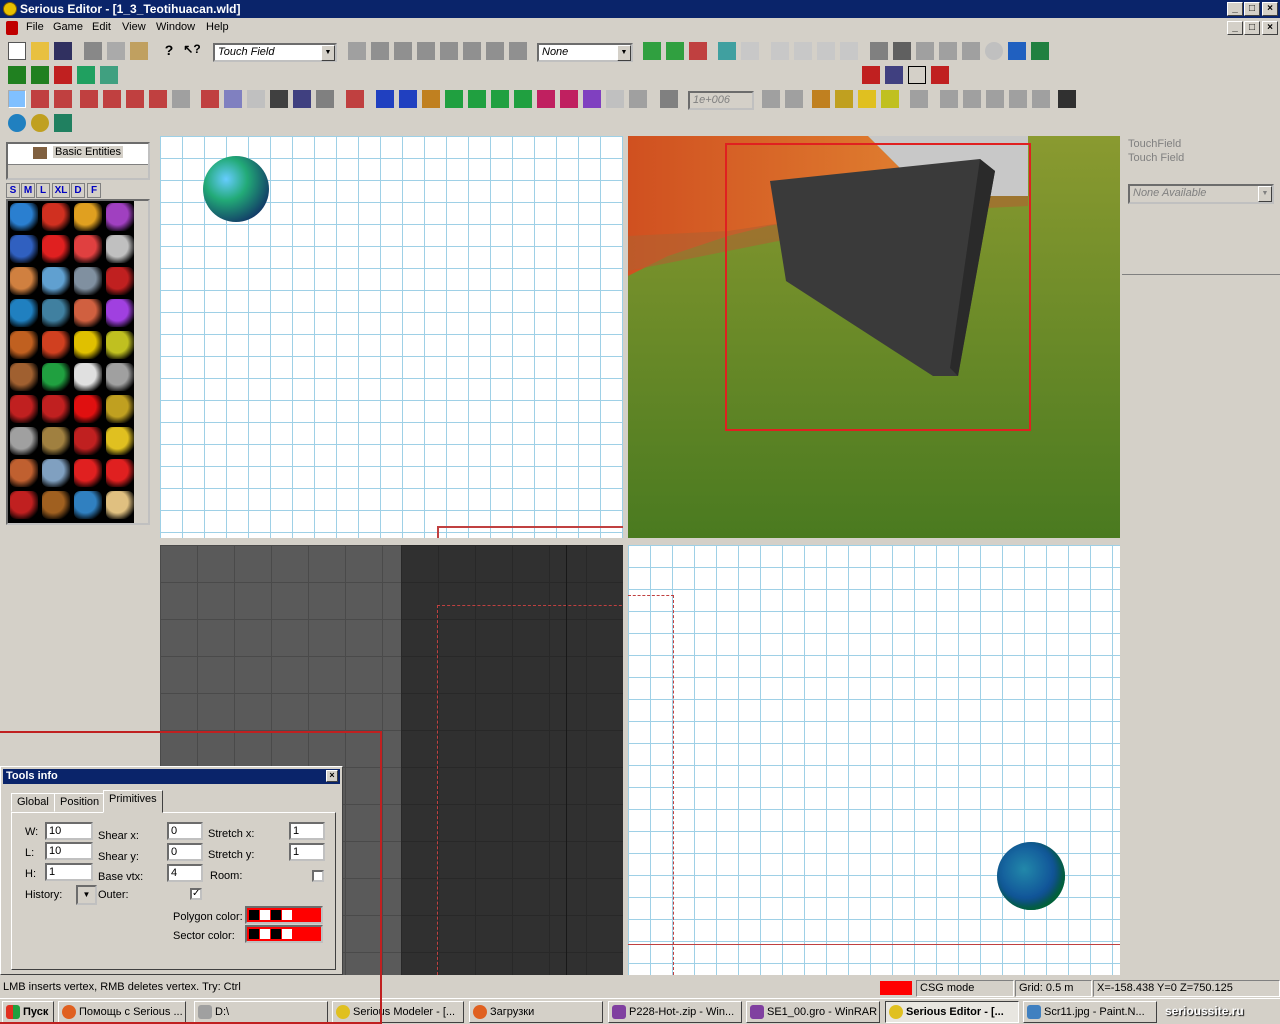 The image size is (1280, 1024). Describe the element at coordinates (698, 51) in the screenshot. I see `csg-split-icon` at that location.